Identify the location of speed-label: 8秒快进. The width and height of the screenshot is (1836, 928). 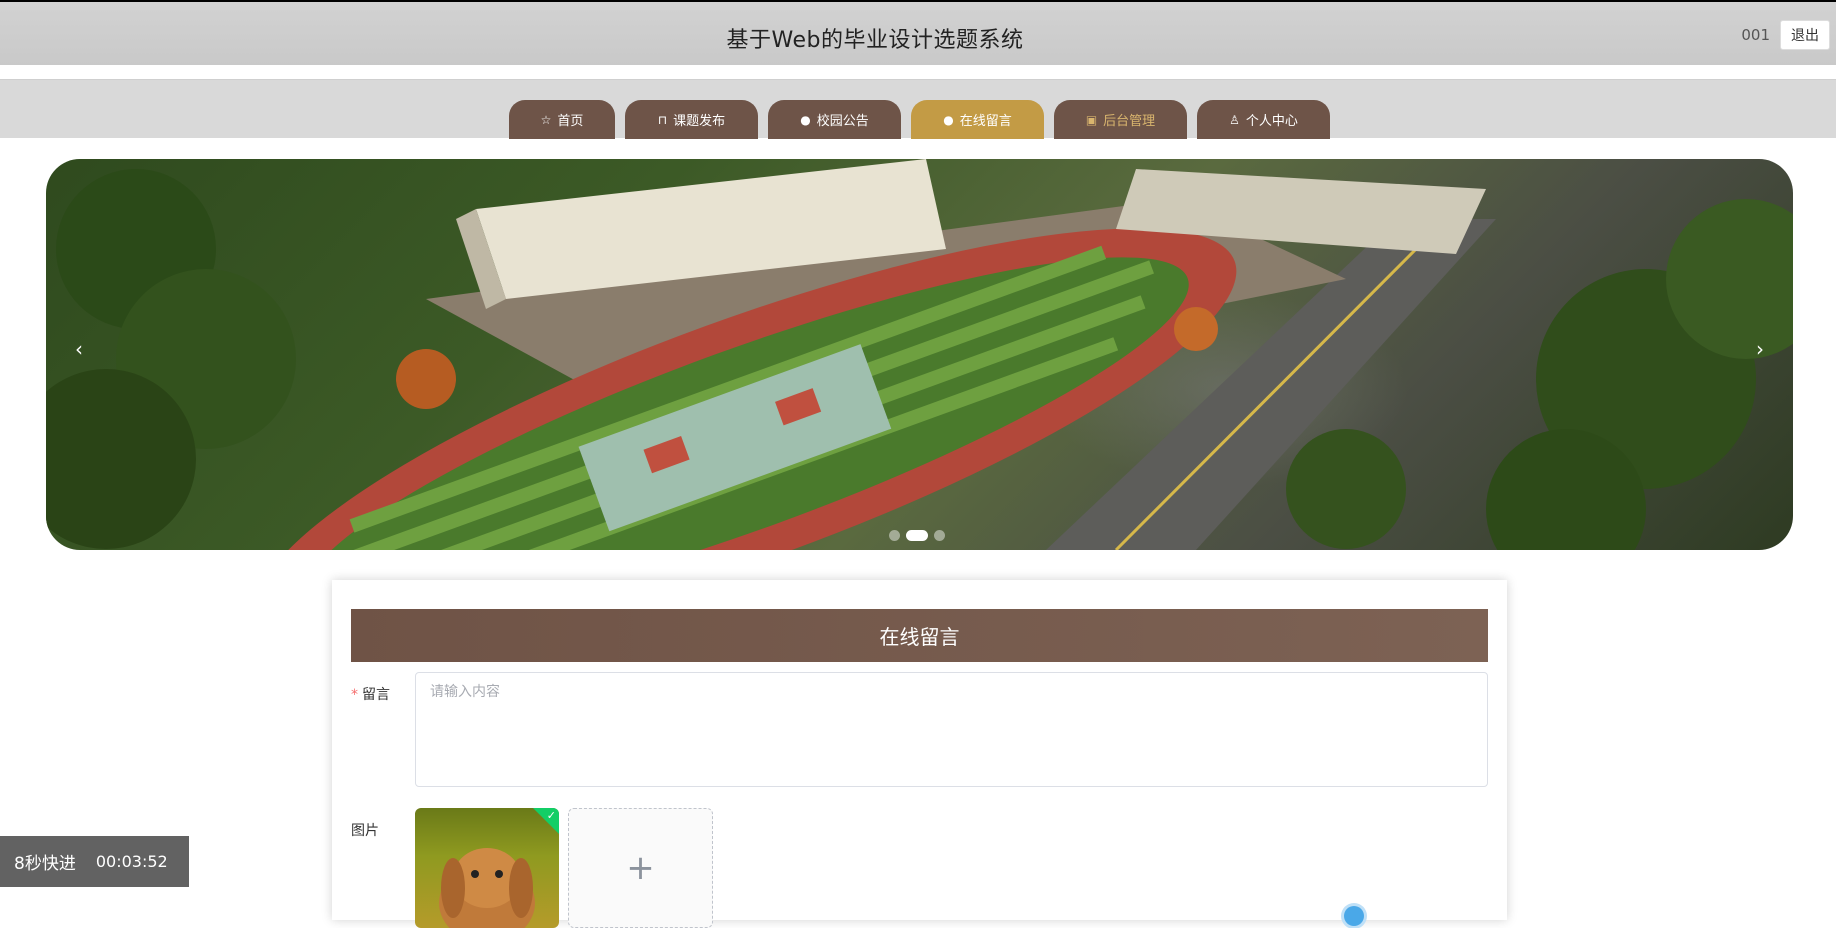
(45, 864).